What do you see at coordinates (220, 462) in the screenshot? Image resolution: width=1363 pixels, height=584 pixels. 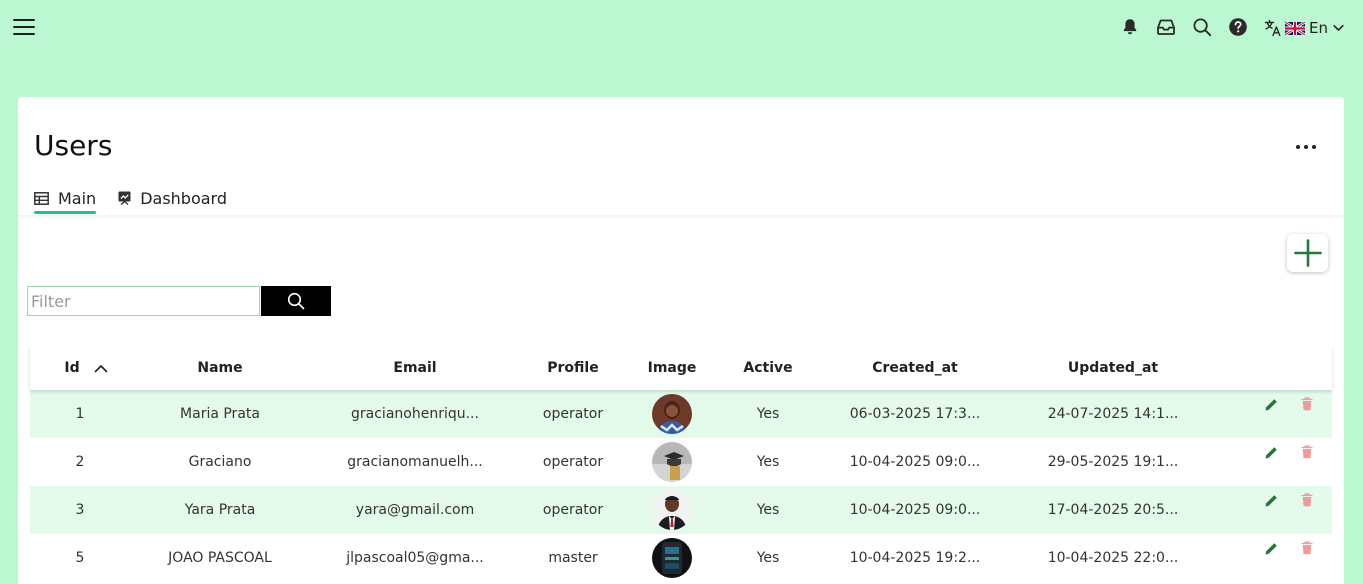 I see `cell-name: Graciano` at bounding box center [220, 462].